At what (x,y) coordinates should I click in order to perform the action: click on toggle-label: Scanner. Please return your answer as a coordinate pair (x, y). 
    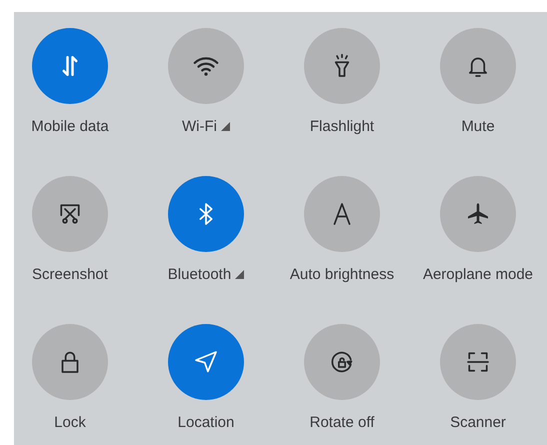
    Looking at the image, I should click on (478, 422).